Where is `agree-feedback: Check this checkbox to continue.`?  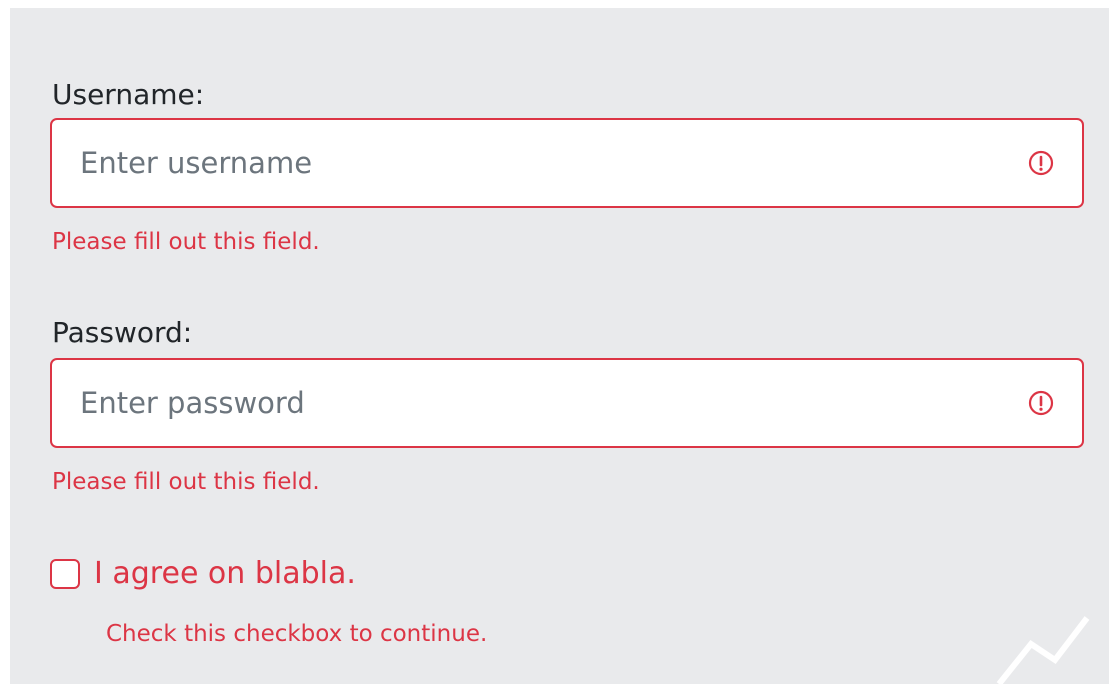 agree-feedback: Check this checkbox to continue. is located at coordinates (297, 634).